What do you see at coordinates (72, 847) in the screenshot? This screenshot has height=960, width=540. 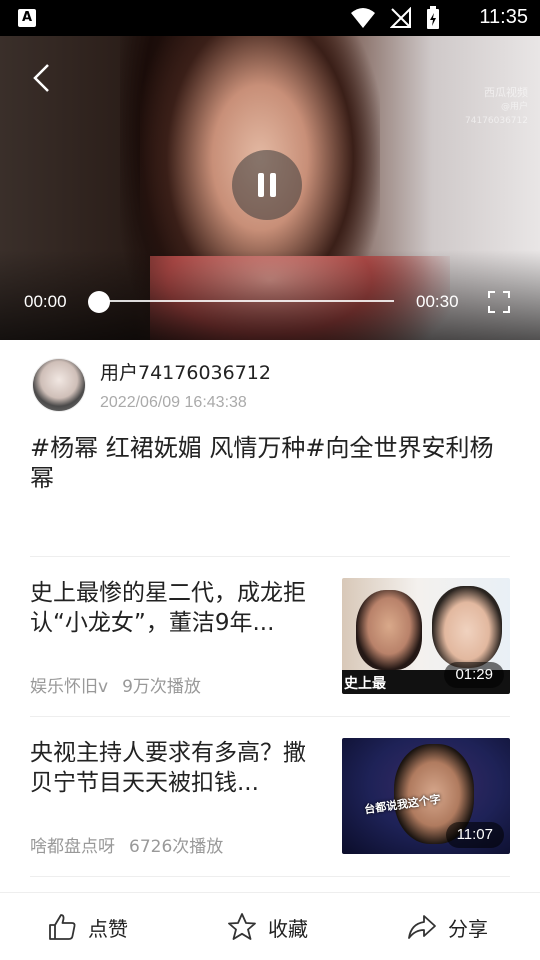 I see `related-video-author: 啥都盘点呀` at bounding box center [72, 847].